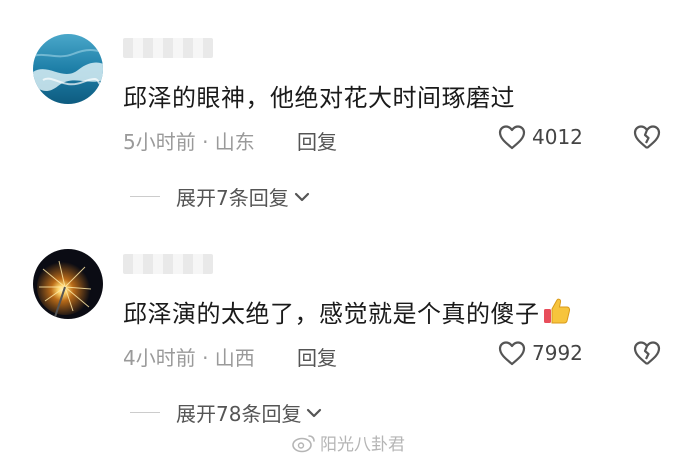 This screenshot has width=700, height=460. What do you see at coordinates (239, 414) in the screenshot?
I see `expand-replies-label: 展开78条回复` at bounding box center [239, 414].